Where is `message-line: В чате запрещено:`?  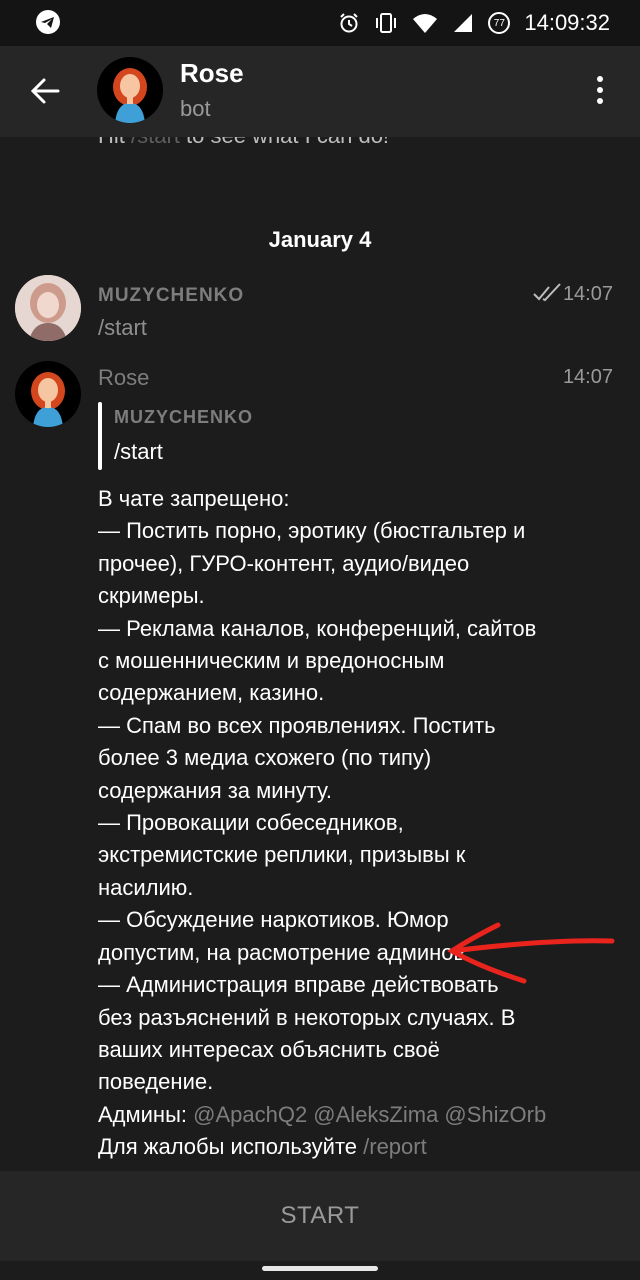 message-line: В чате запрещено: is located at coordinates (194, 498).